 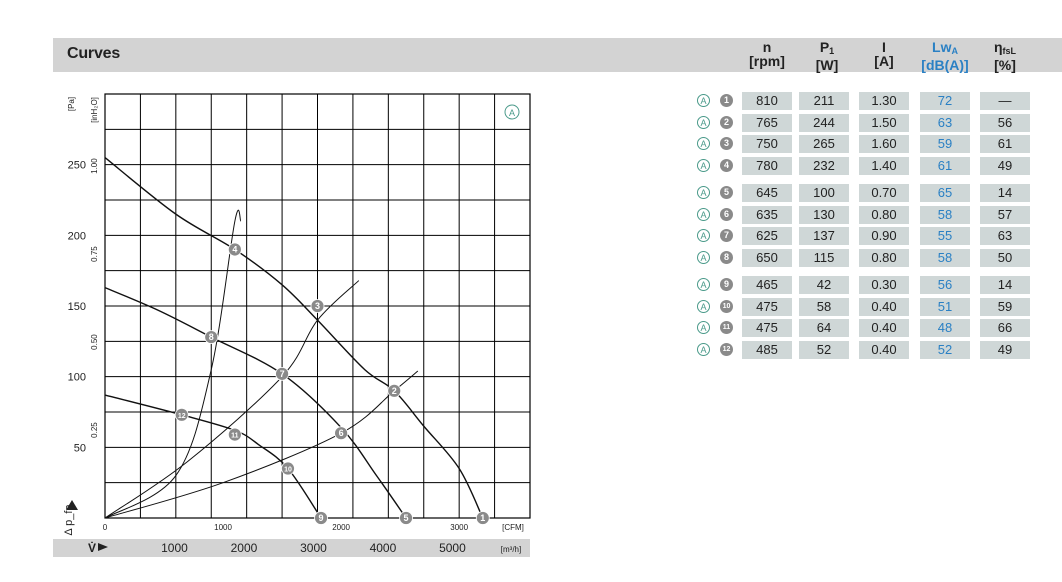 What do you see at coordinates (406, 518) in the screenshot?
I see `operating-point-label: 5` at bounding box center [406, 518].